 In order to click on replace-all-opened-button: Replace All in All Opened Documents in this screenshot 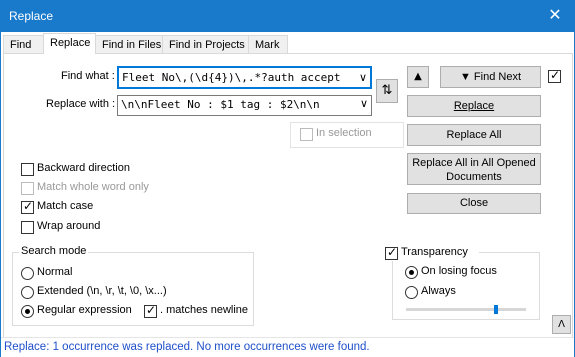, I will do `click(474, 169)`.